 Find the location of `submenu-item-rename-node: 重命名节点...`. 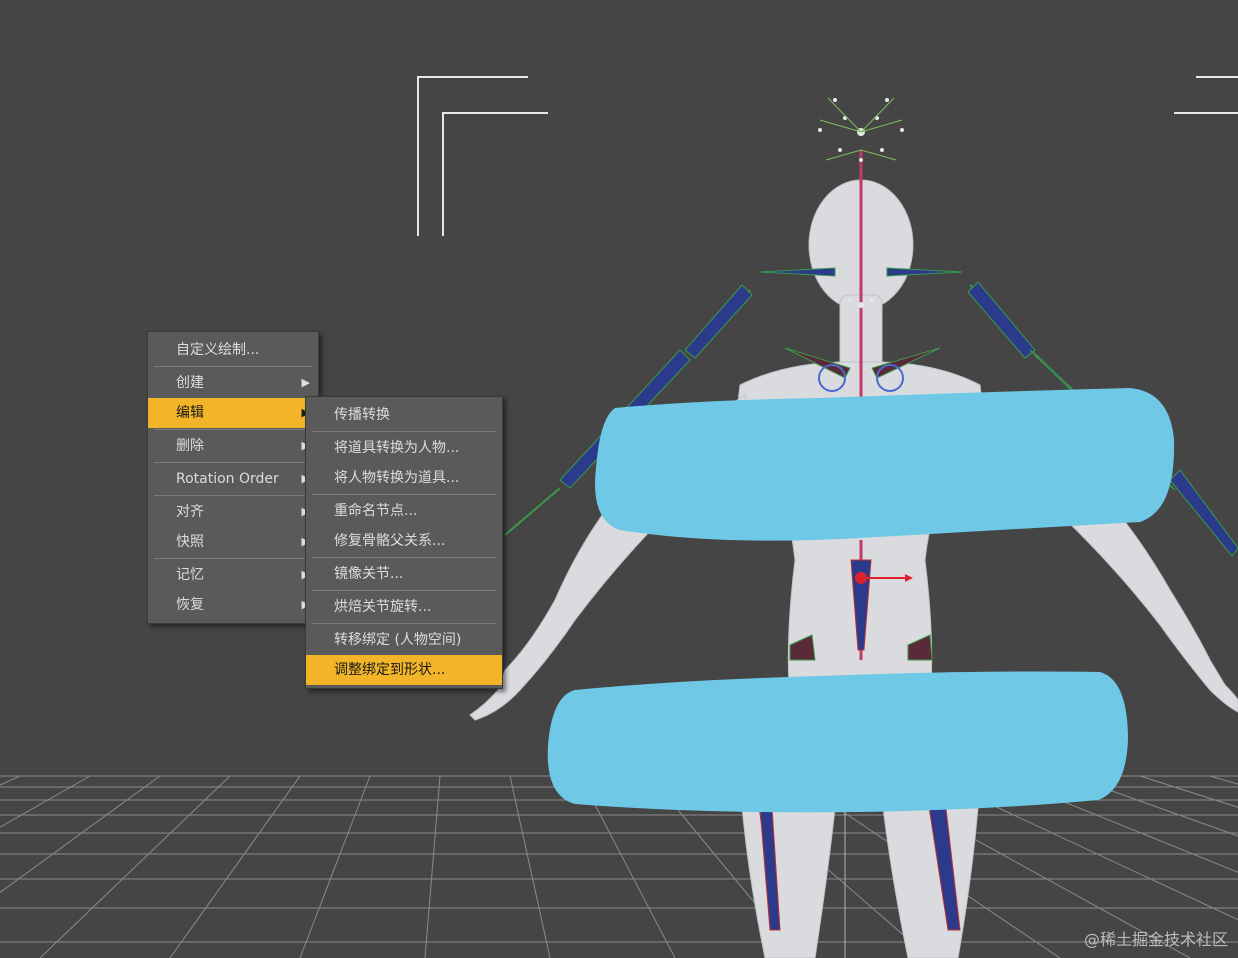

submenu-item-rename-node: 重命名节点... is located at coordinates (404, 511).